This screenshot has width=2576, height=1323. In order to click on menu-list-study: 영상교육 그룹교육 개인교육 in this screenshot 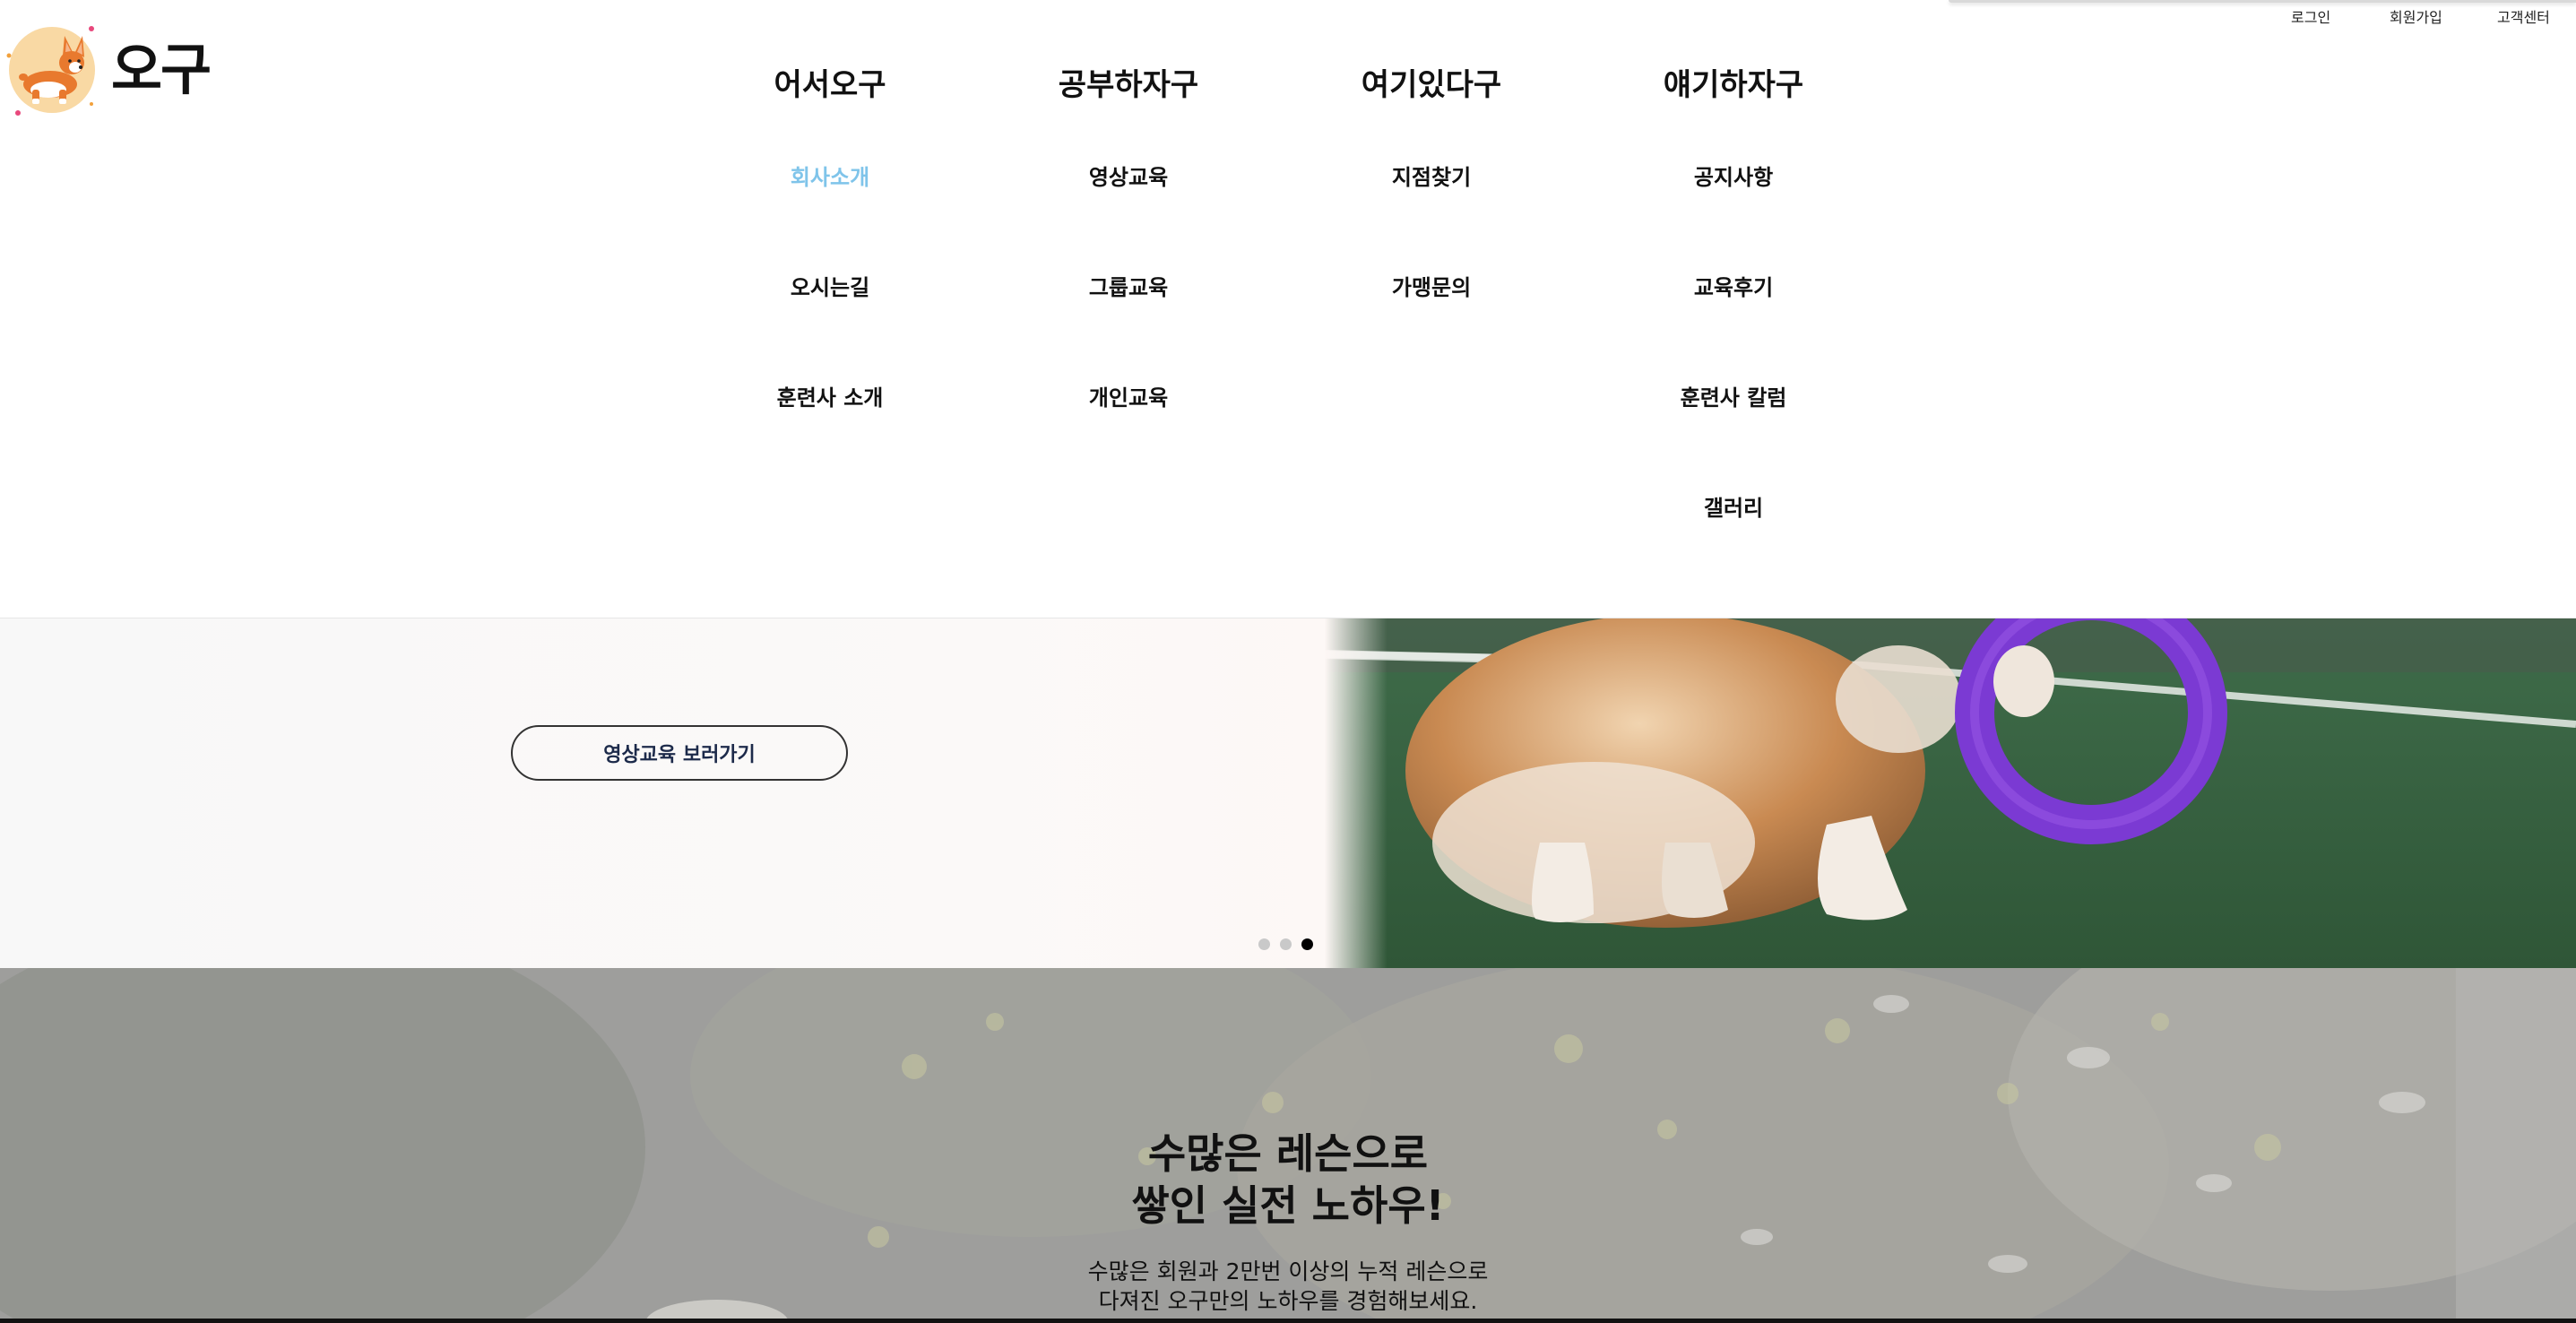, I will do `click(1128, 330)`.